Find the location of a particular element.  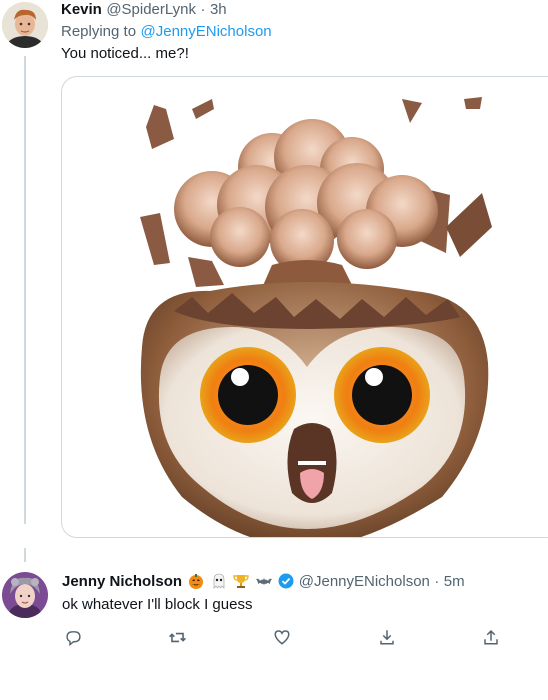

tweet-2-header: Jenny Nicholson @JennyENicholson · 5m is located at coordinates (263, 582).